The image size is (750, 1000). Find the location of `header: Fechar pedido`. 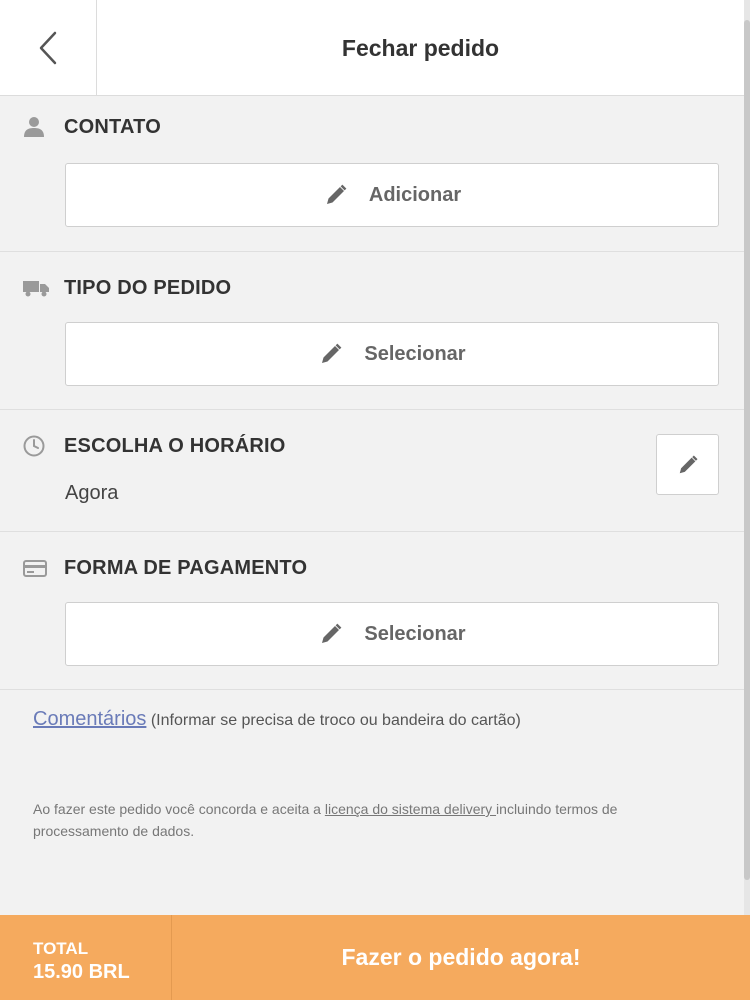

header: Fechar pedido is located at coordinates (372, 48).